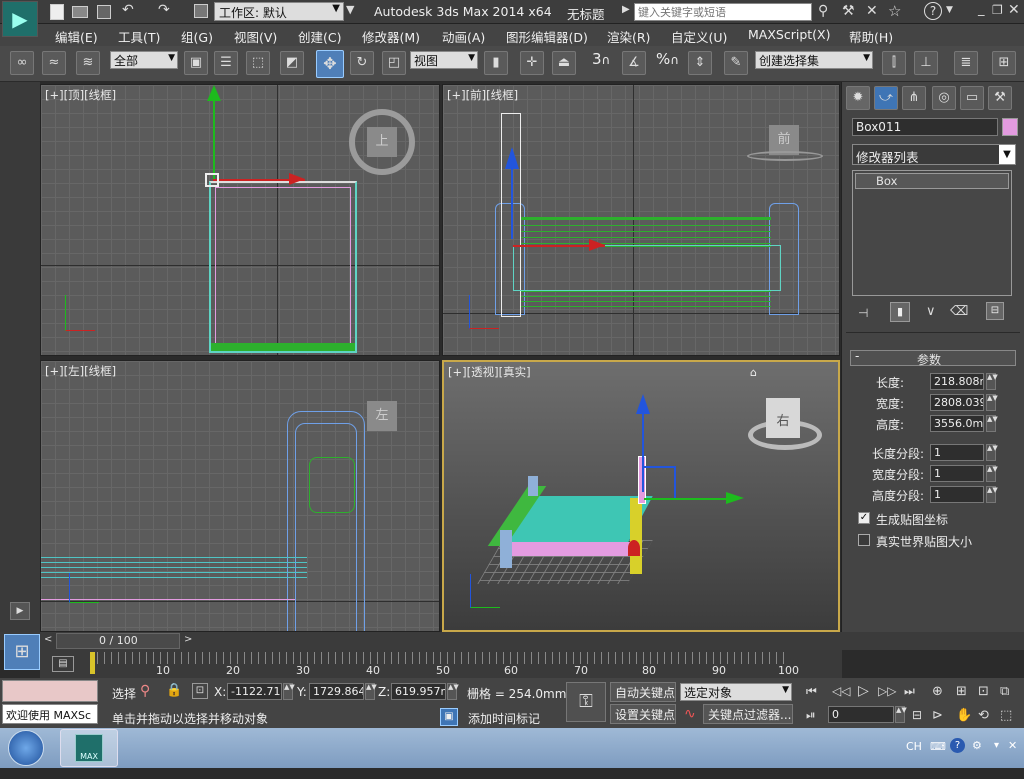  What do you see at coordinates (212, 180) in the screenshot?
I see `gizmo-center-box` at bounding box center [212, 180].